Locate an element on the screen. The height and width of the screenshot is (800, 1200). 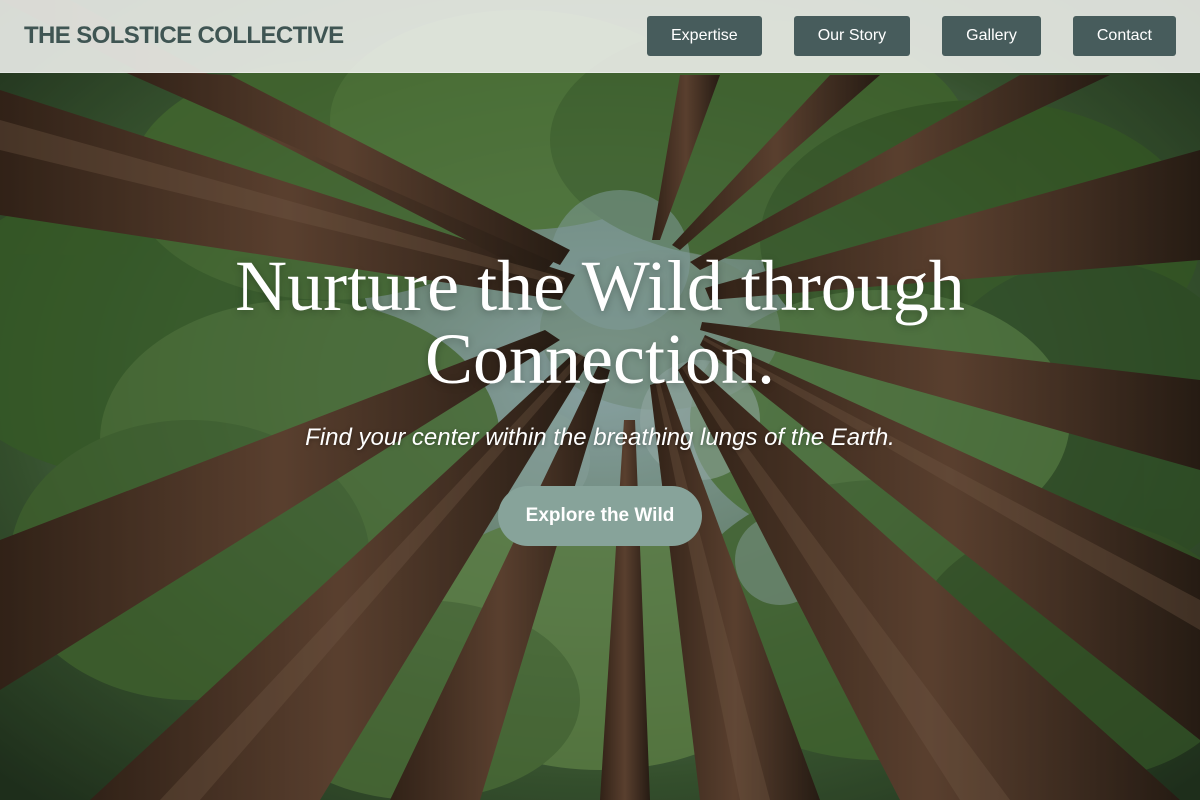
explore-the-wild-button: Explore the Wild is located at coordinates (600, 516).